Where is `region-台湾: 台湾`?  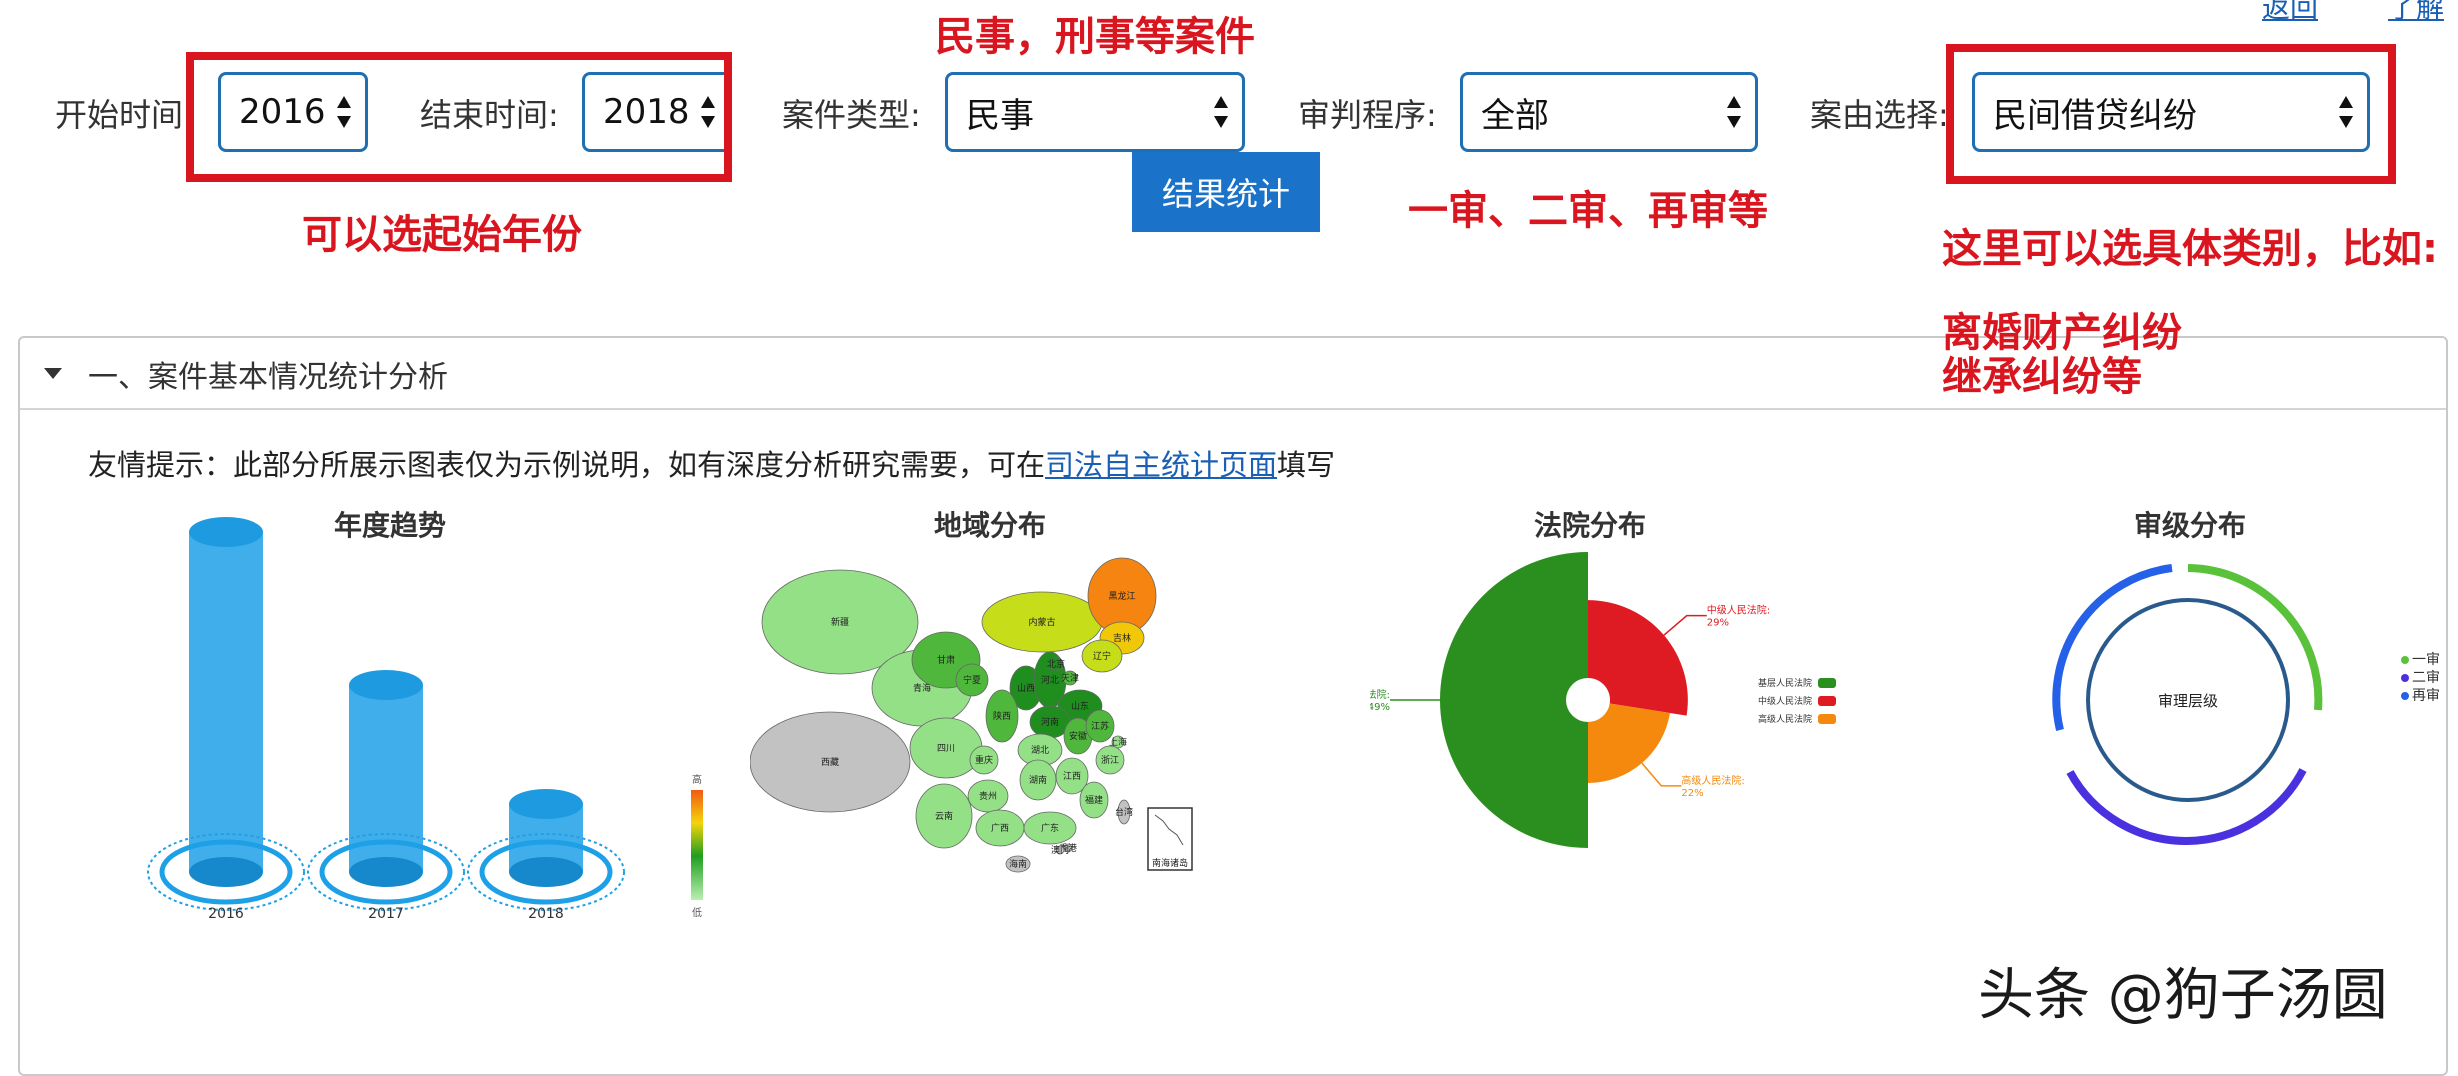
region-台湾: 台湾 is located at coordinates (1124, 812).